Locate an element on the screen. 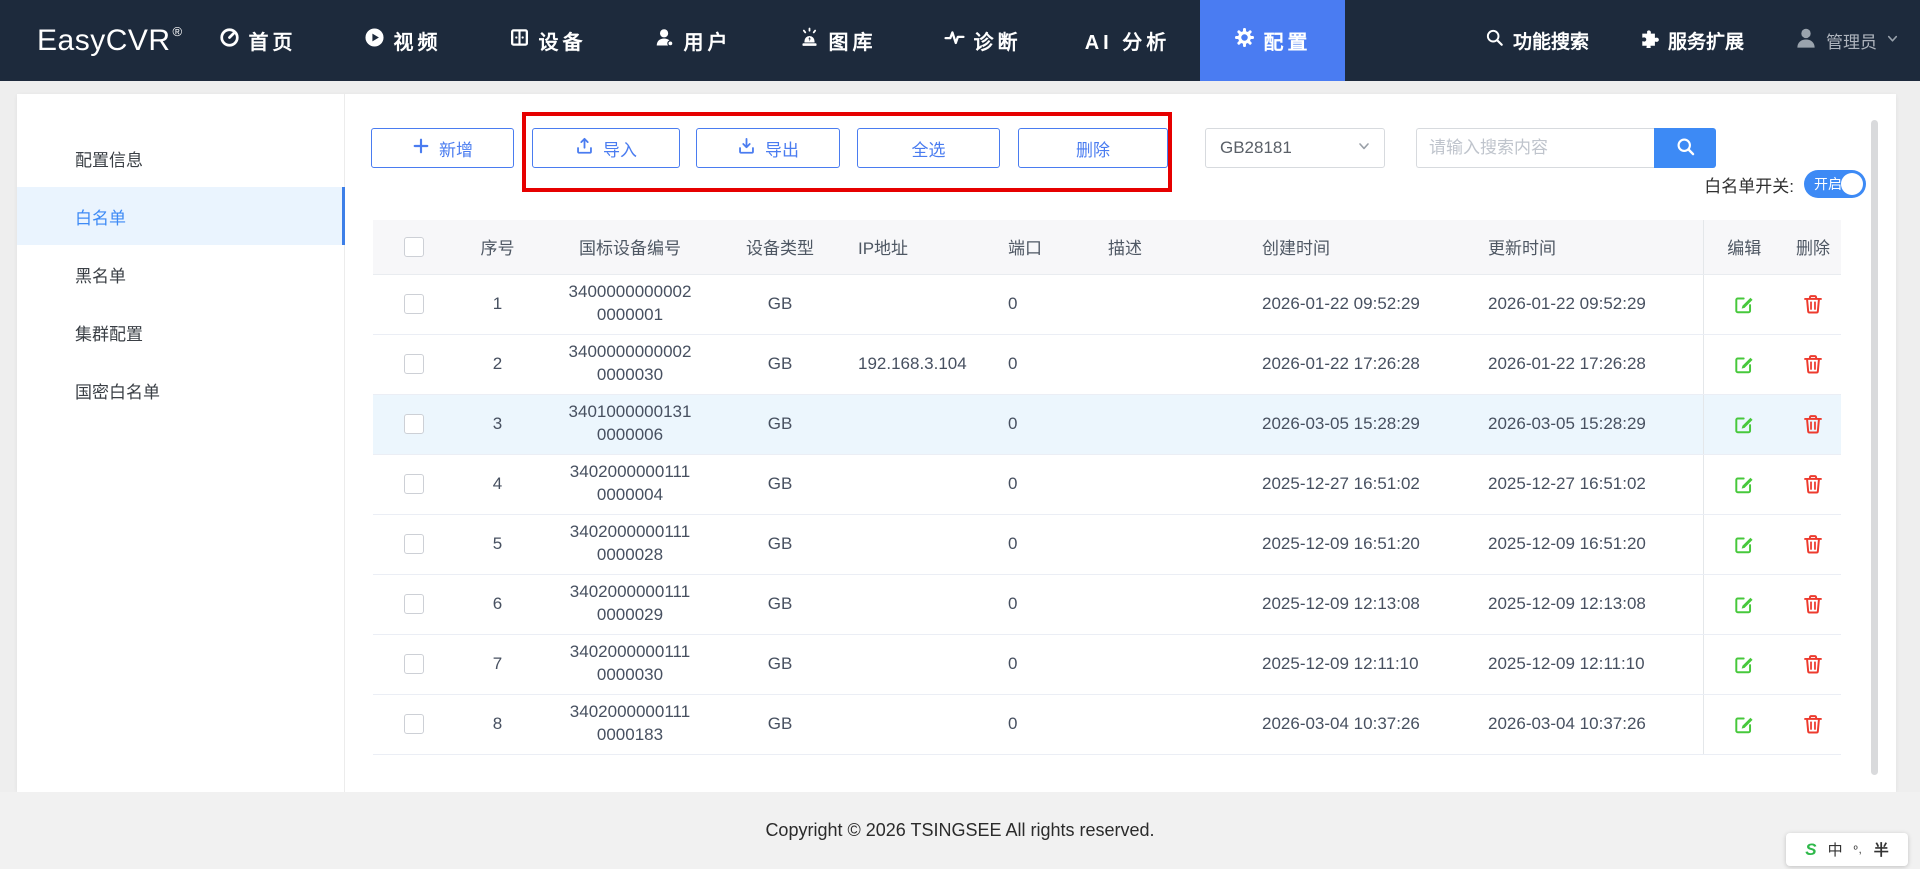 The width and height of the screenshot is (1920, 869). function-search: 功能搜索 is located at coordinates (1537, 40).